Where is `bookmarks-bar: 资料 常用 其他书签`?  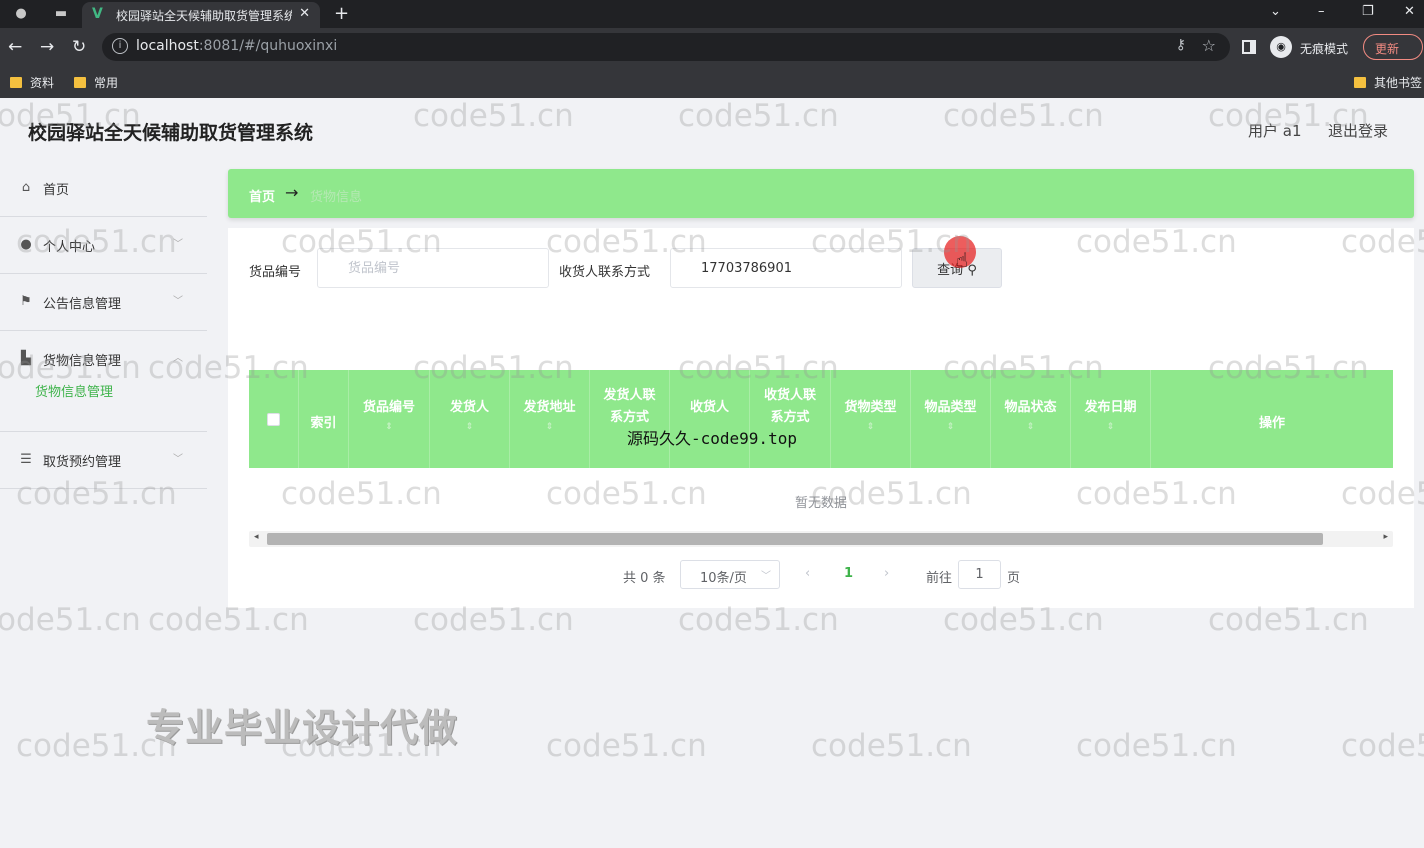
bookmarks-bar: 资料 常用 其他书签 is located at coordinates (712, 82).